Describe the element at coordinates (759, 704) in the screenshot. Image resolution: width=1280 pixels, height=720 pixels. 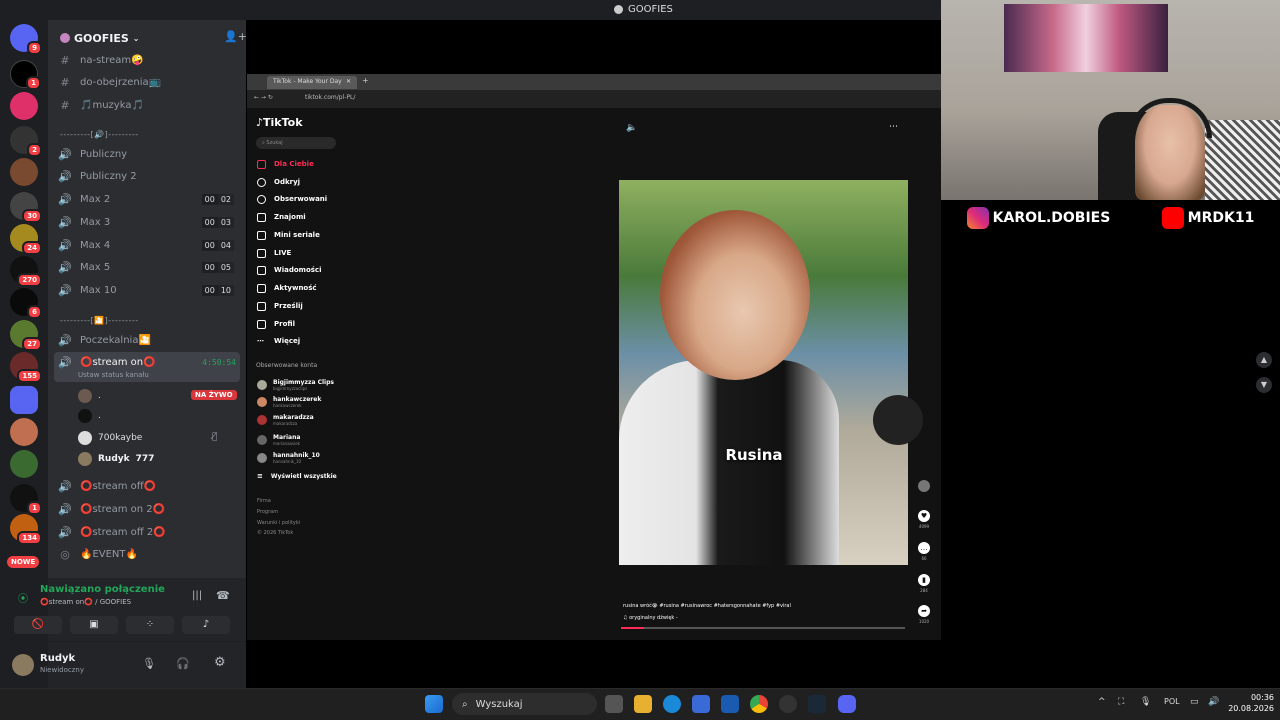
I see `chrome-icon` at that location.